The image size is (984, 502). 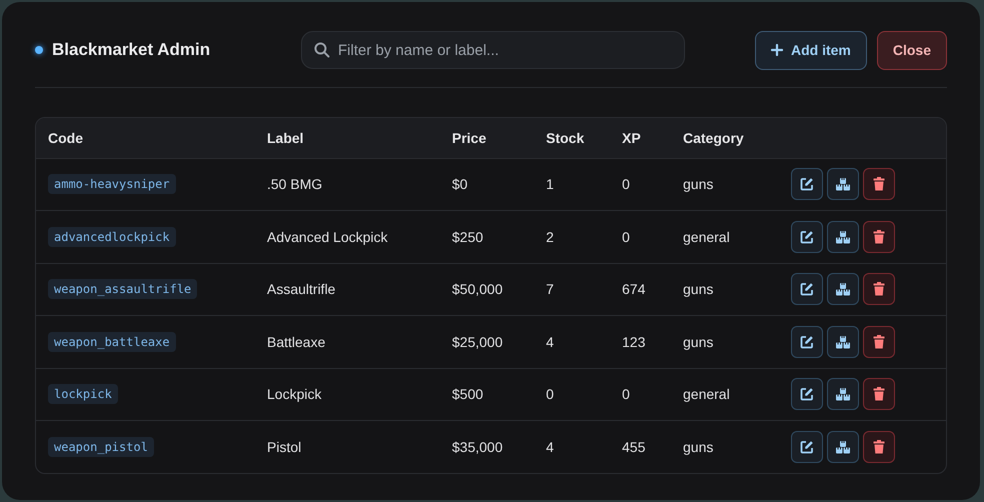 I want to click on table-cell: 123, so click(x=640, y=342).